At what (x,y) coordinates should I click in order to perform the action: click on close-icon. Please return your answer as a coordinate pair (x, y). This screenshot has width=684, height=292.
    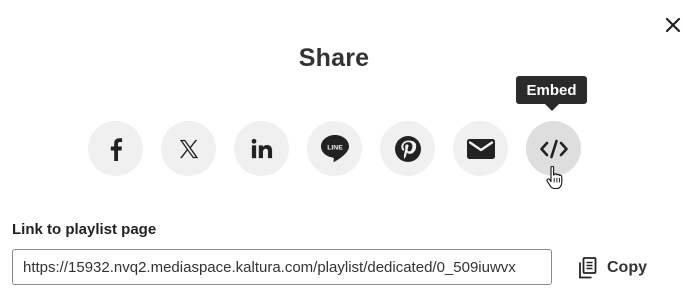
    Looking at the image, I should click on (673, 25).